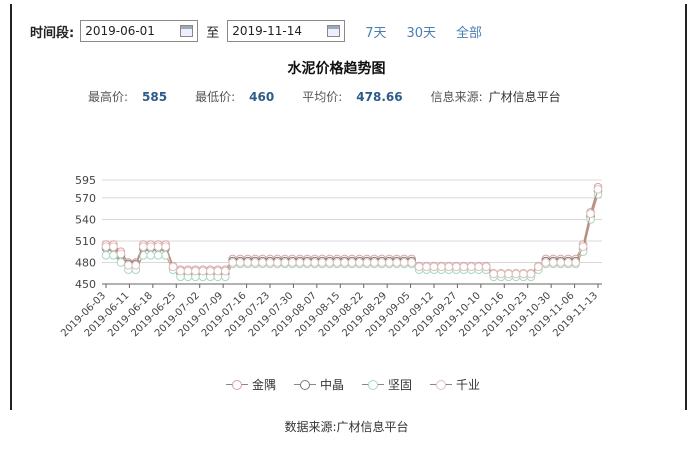  I want to click on info-source-value: 广材信息平台, so click(524, 97).